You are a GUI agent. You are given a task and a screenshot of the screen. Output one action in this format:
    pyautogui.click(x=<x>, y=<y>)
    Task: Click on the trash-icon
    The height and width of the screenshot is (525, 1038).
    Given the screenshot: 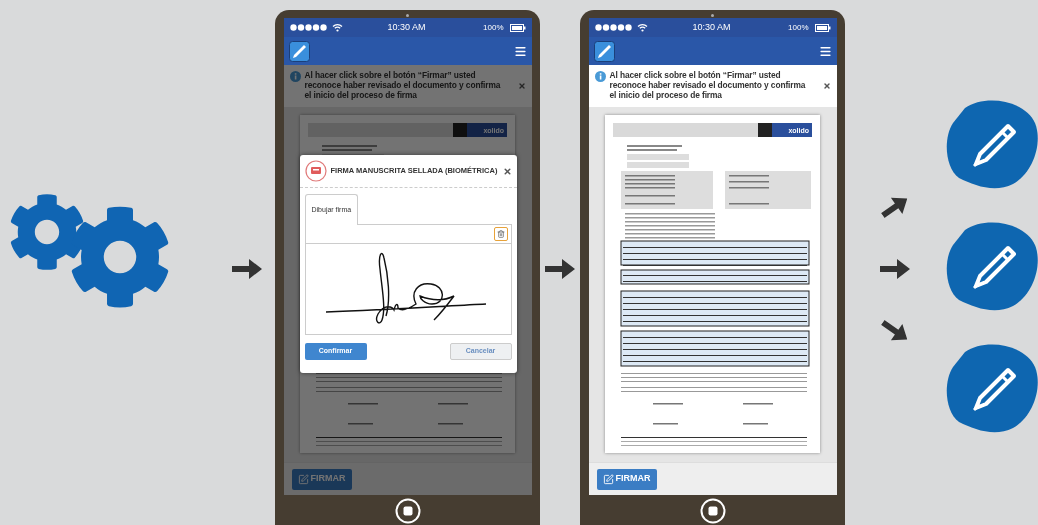 What is the action you would take?
    pyautogui.click(x=500, y=234)
    